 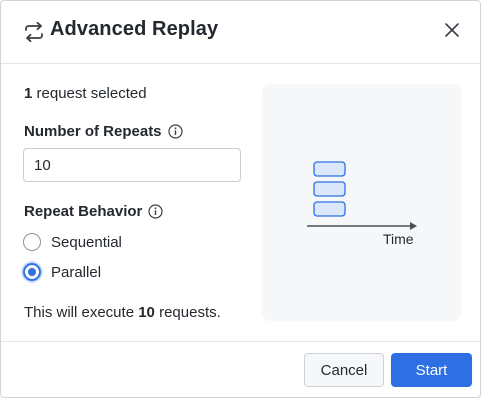 What do you see at coordinates (431, 370) in the screenshot?
I see `start-button: Start` at bounding box center [431, 370].